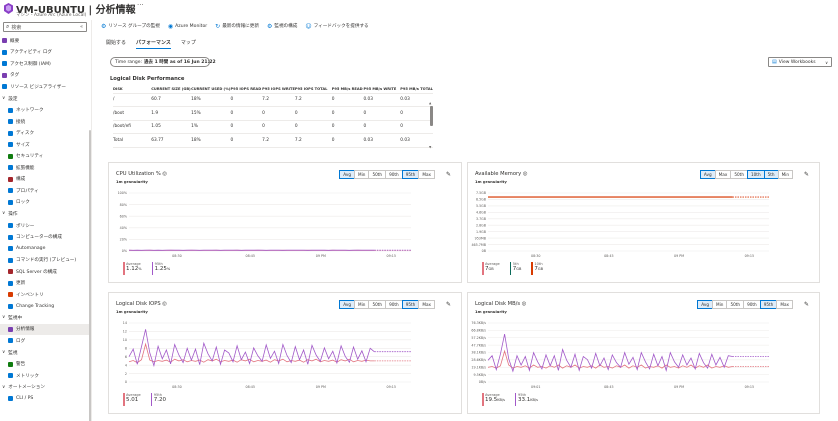 Image resolution: width=838 pixels, height=421 pixels. Describe the element at coordinates (278, 89) in the screenshot. I see `column-header: P95 IOPS WRITE` at that location.